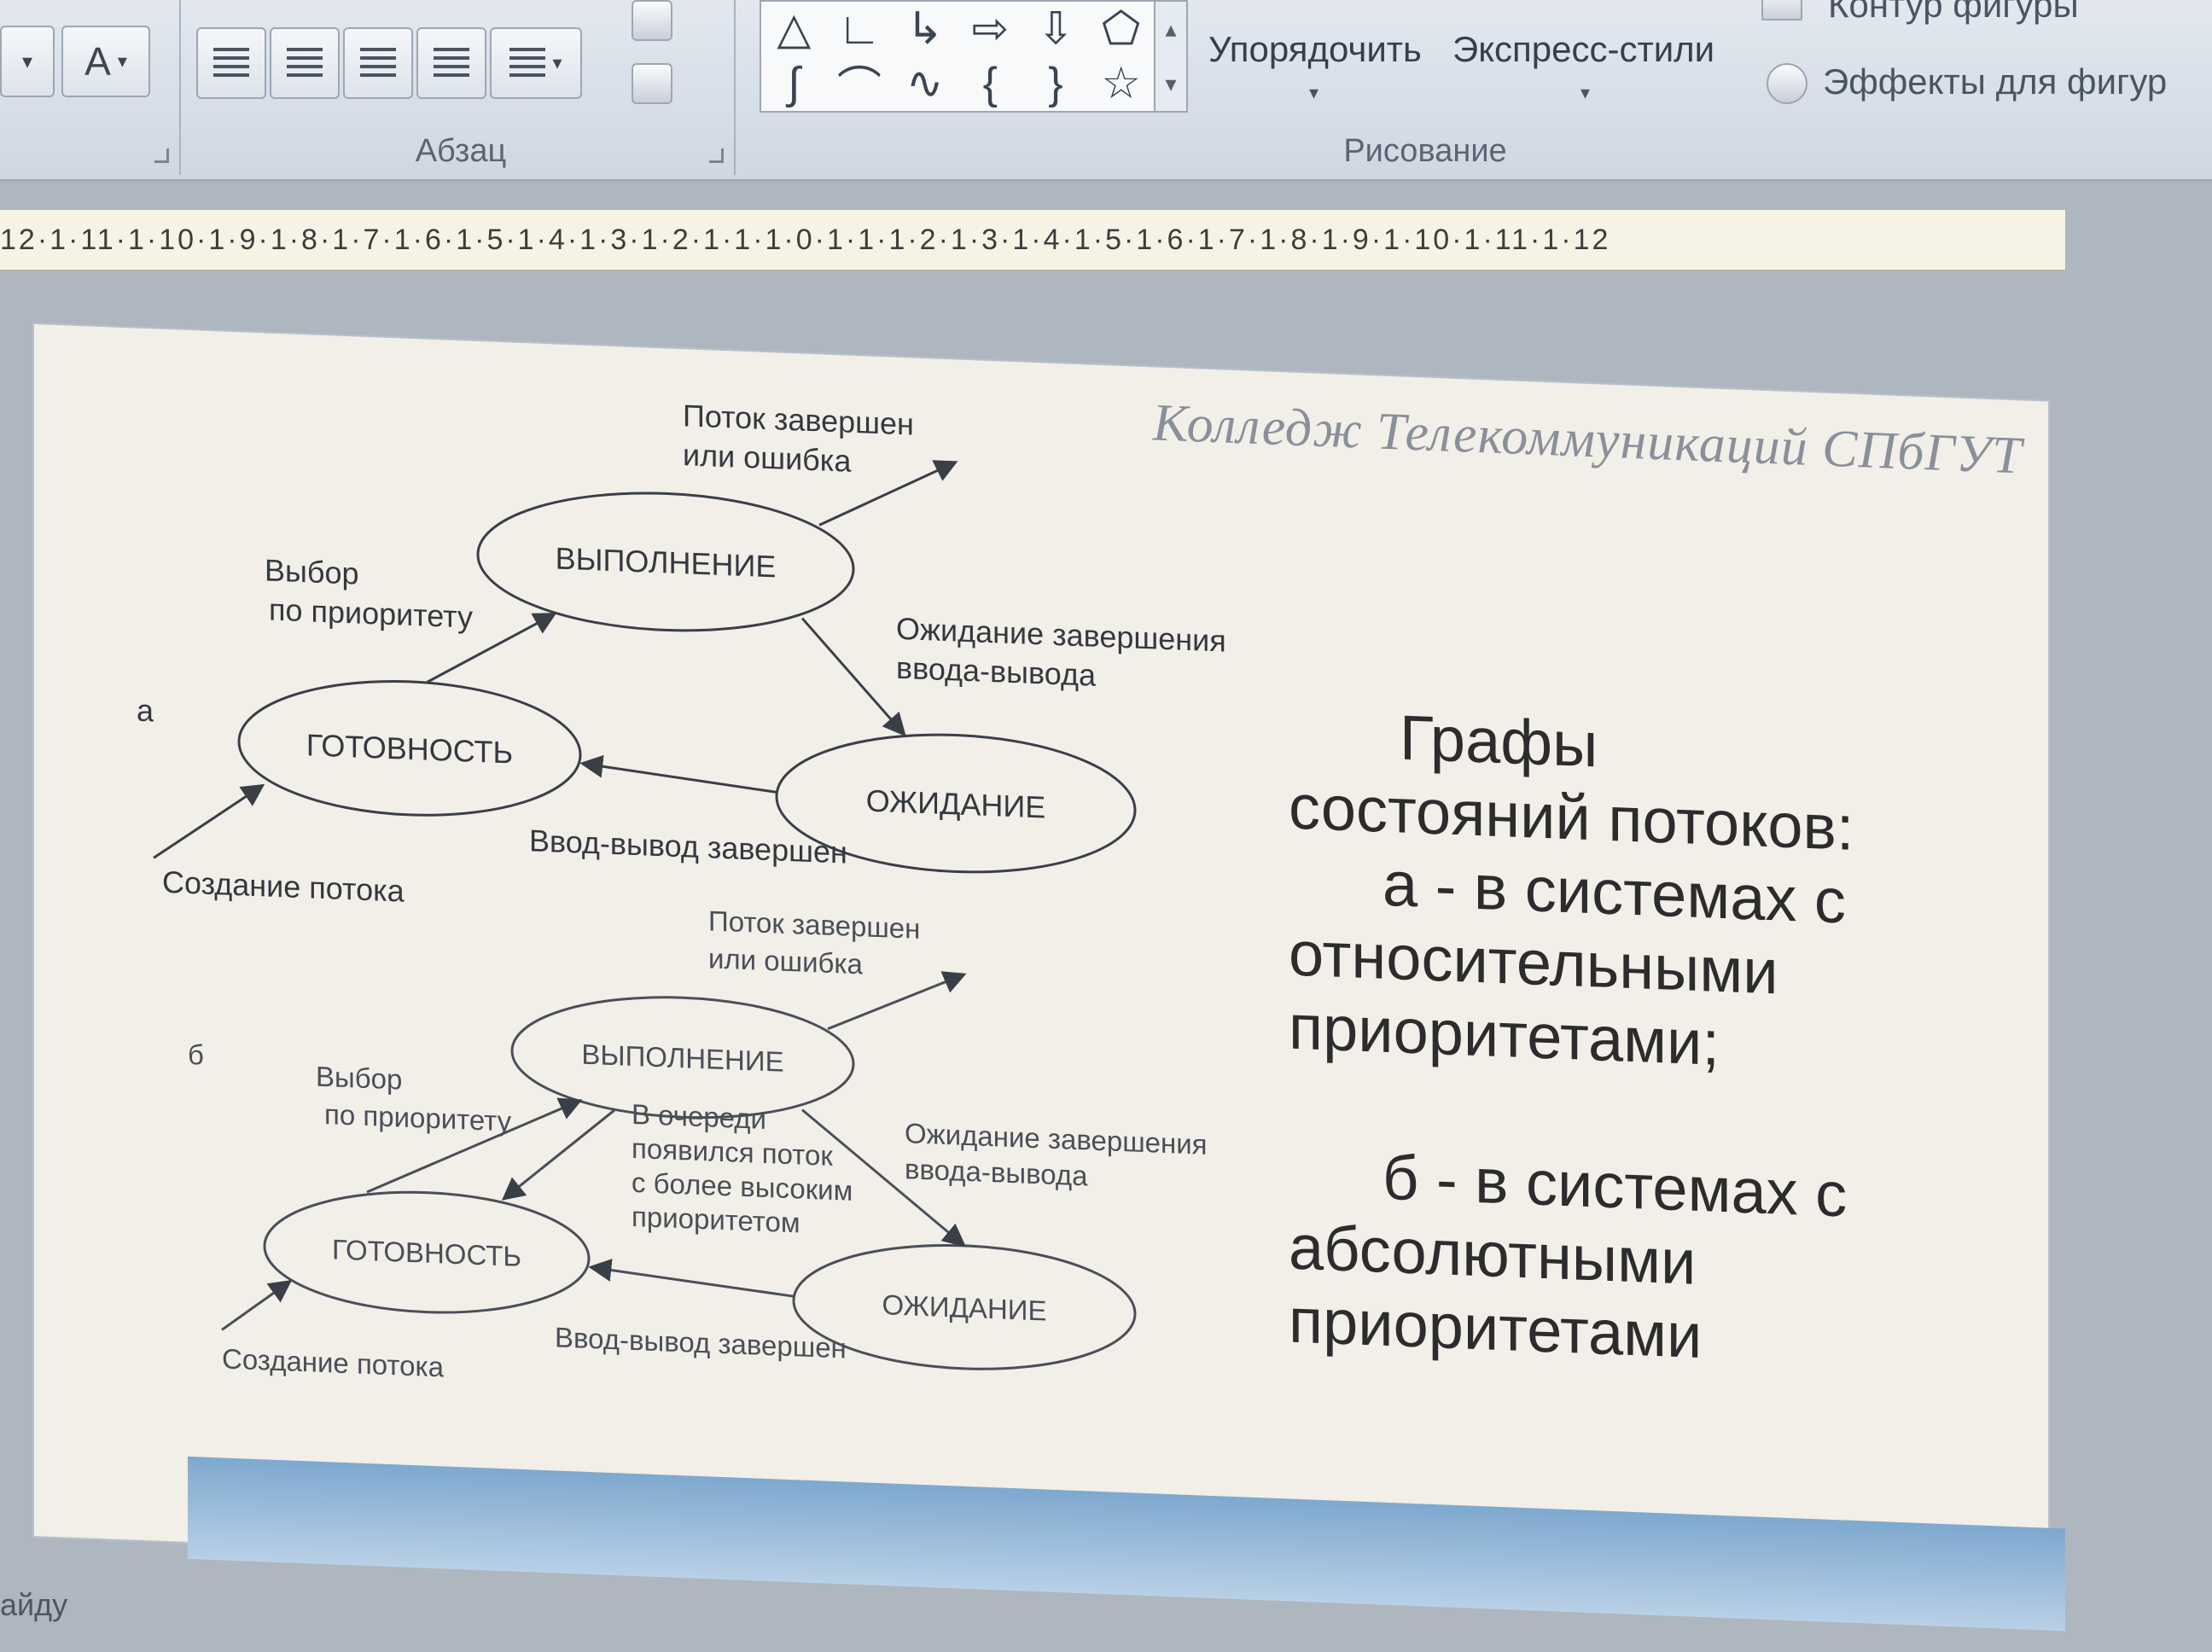  I want to click on gallery-more-icon: ▾, so click(1170, 84).